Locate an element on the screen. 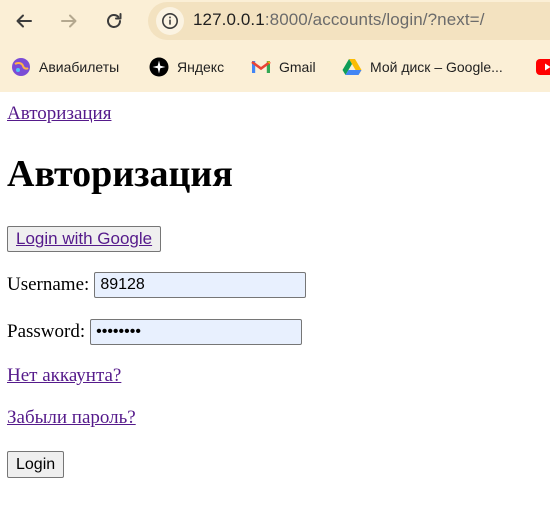  url-text: 127.0.0.1:8000/accounts/login/?next=/ is located at coordinates (339, 20).